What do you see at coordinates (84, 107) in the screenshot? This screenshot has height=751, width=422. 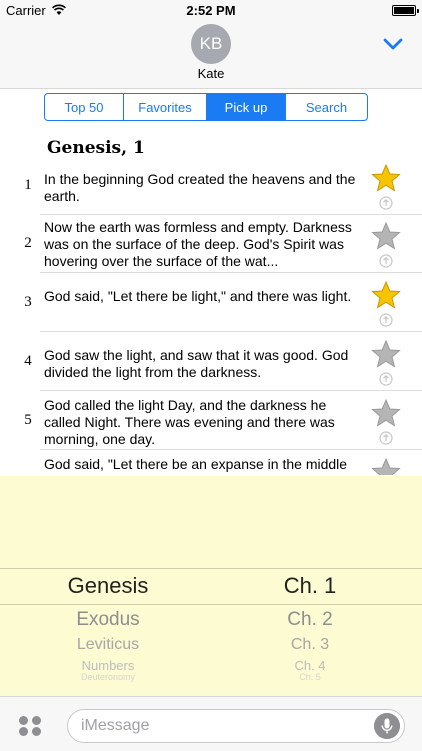 I see `tab-top-50: Top 50` at bounding box center [84, 107].